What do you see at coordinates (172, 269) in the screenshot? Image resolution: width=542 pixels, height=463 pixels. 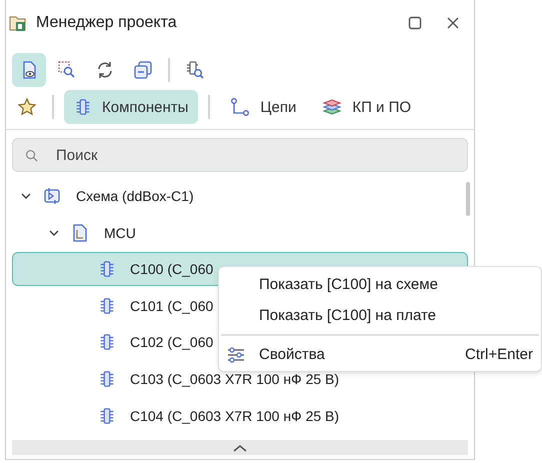 I see `tree-label: C100 (C_060` at bounding box center [172, 269].